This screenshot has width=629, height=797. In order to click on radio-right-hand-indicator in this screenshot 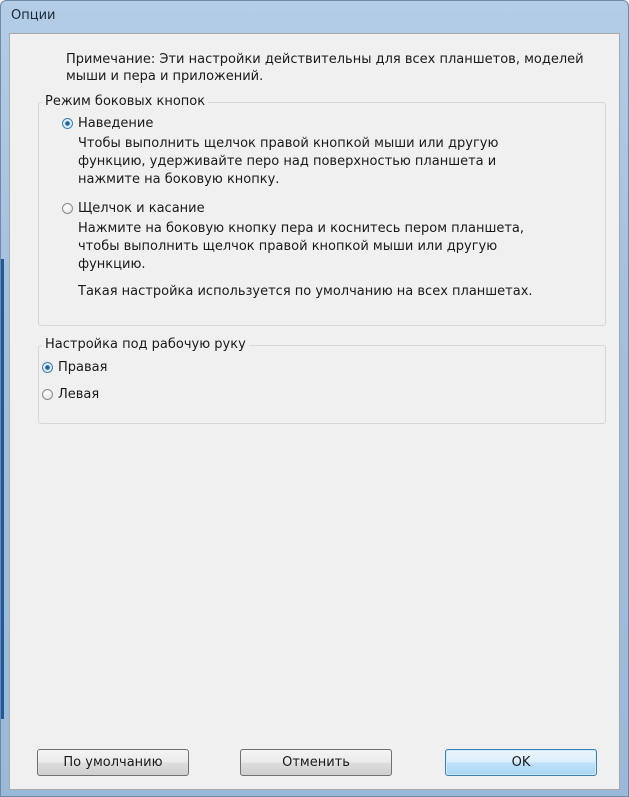, I will do `click(47, 367)`.